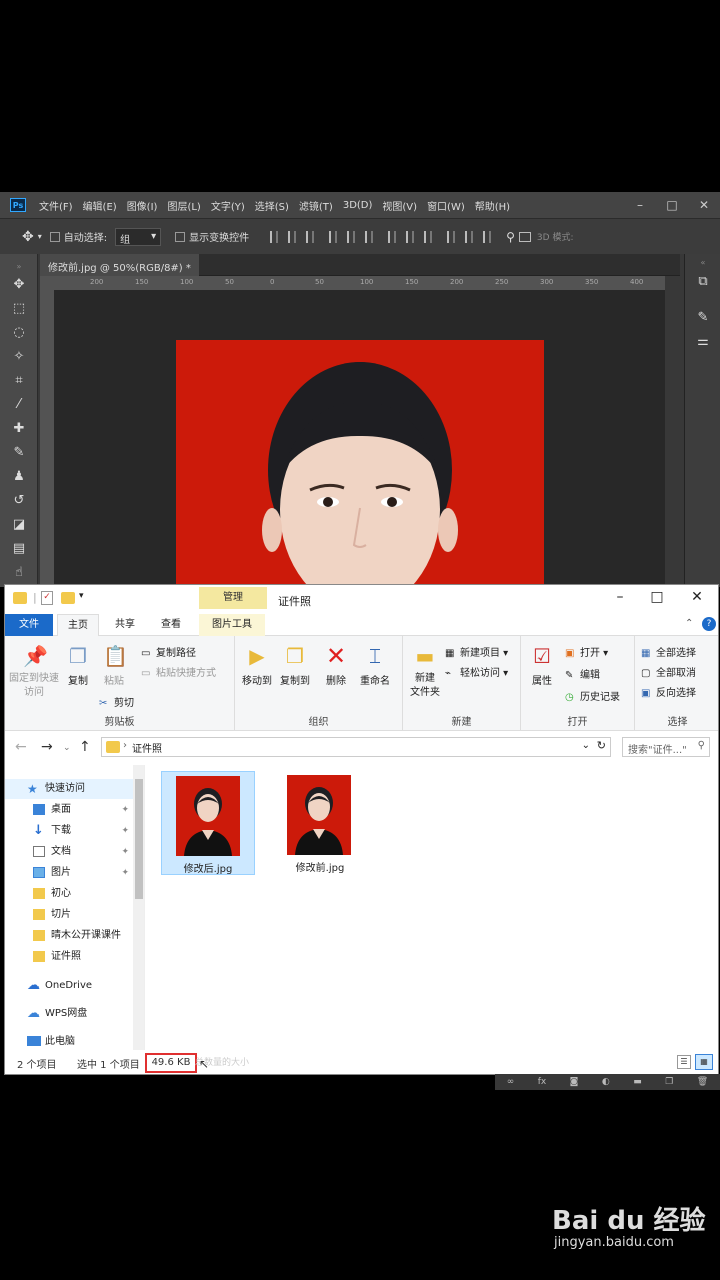 Image resolution: width=720 pixels, height=1280 pixels. Describe the element at coordinates (34, 672) in the screenshot. I see `pin-quick-access-button: 📌 固定到快速访问` at that location.